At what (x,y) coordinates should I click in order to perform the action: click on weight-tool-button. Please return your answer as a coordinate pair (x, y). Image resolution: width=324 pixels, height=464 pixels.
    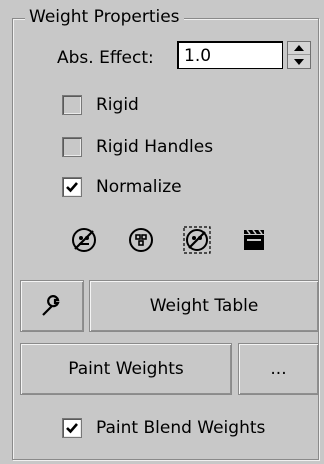
    Looking at the image, I should click on (52, 306).